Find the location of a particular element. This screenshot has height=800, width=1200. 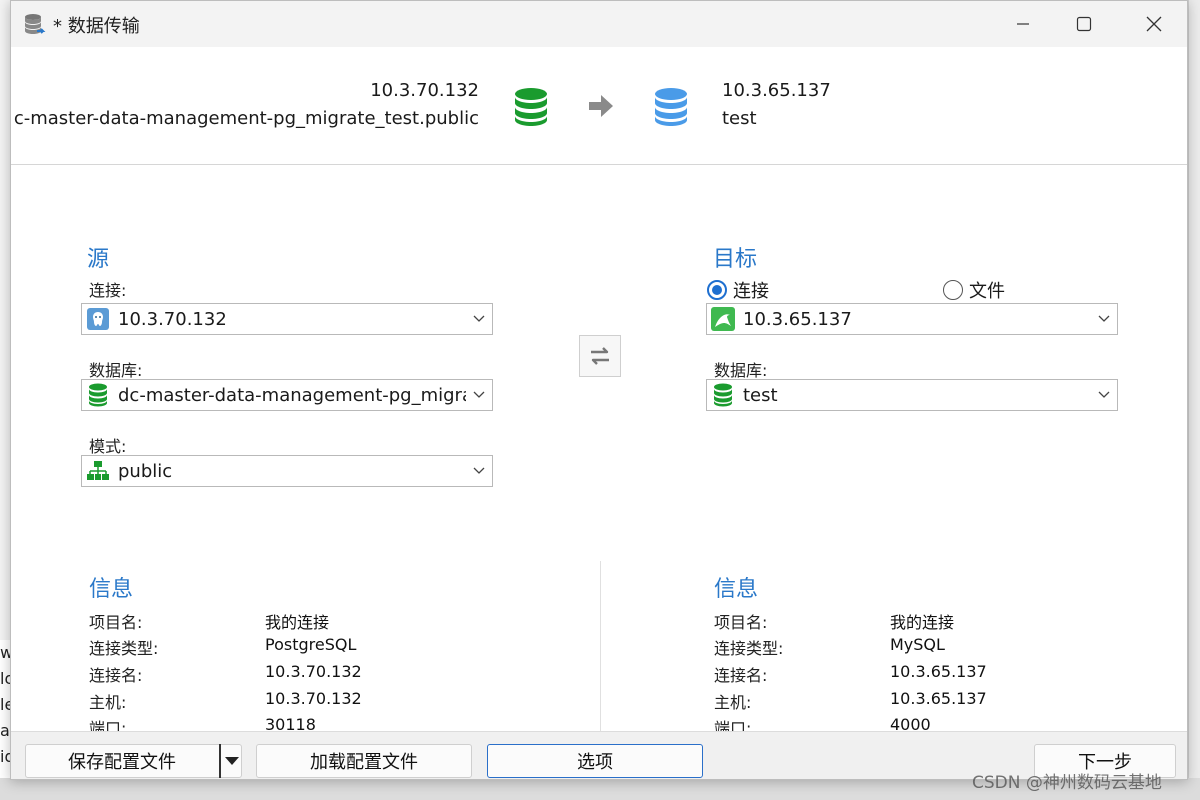

info-divider is located at coordinates (600, 646).